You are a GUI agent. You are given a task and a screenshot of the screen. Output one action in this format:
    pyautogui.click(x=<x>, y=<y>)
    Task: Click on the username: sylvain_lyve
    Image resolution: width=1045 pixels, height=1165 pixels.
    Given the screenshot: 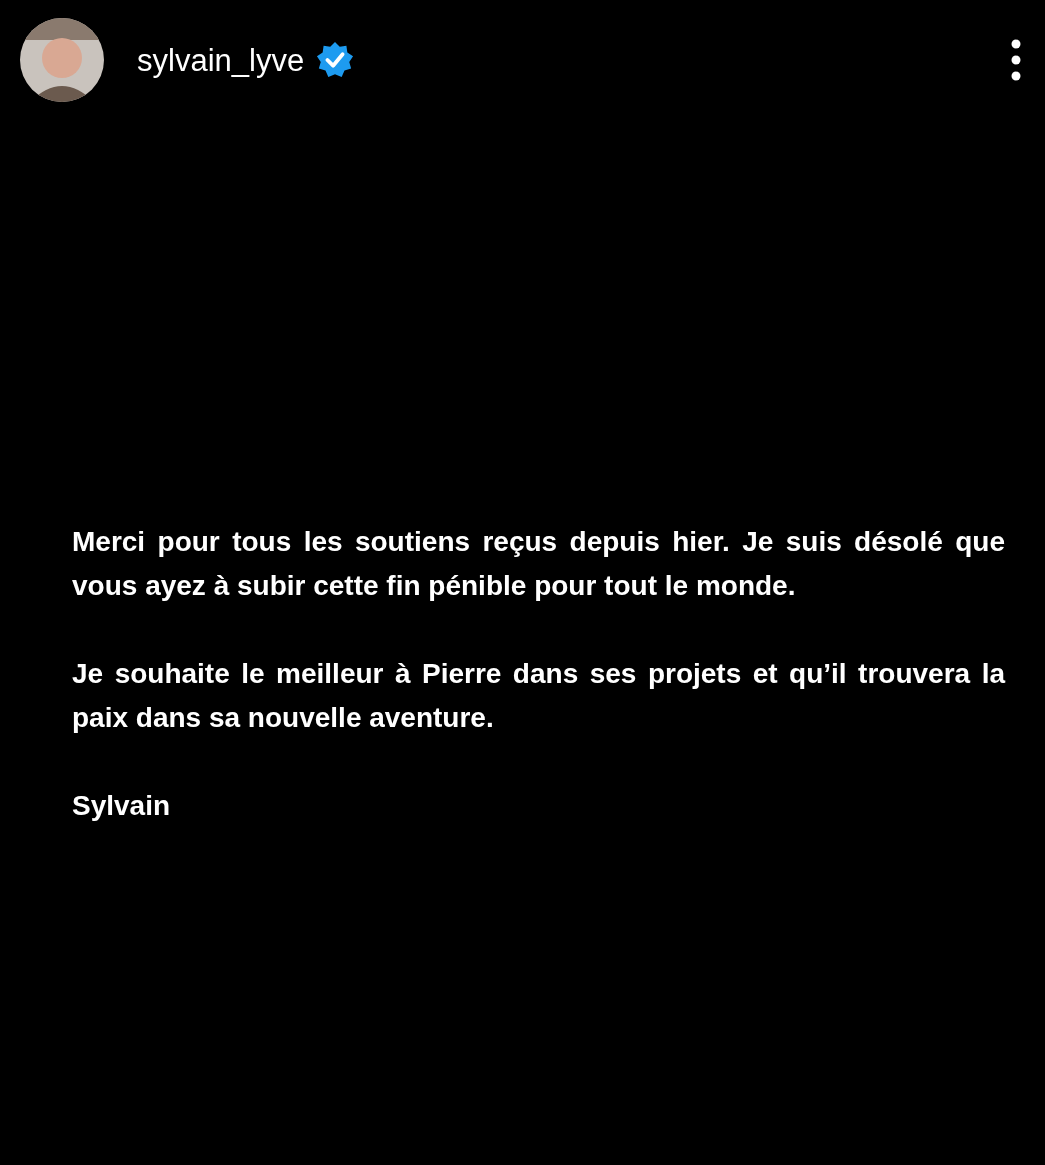 What is the action you would take?
    pyautogui.click(x=221, y=60)
    